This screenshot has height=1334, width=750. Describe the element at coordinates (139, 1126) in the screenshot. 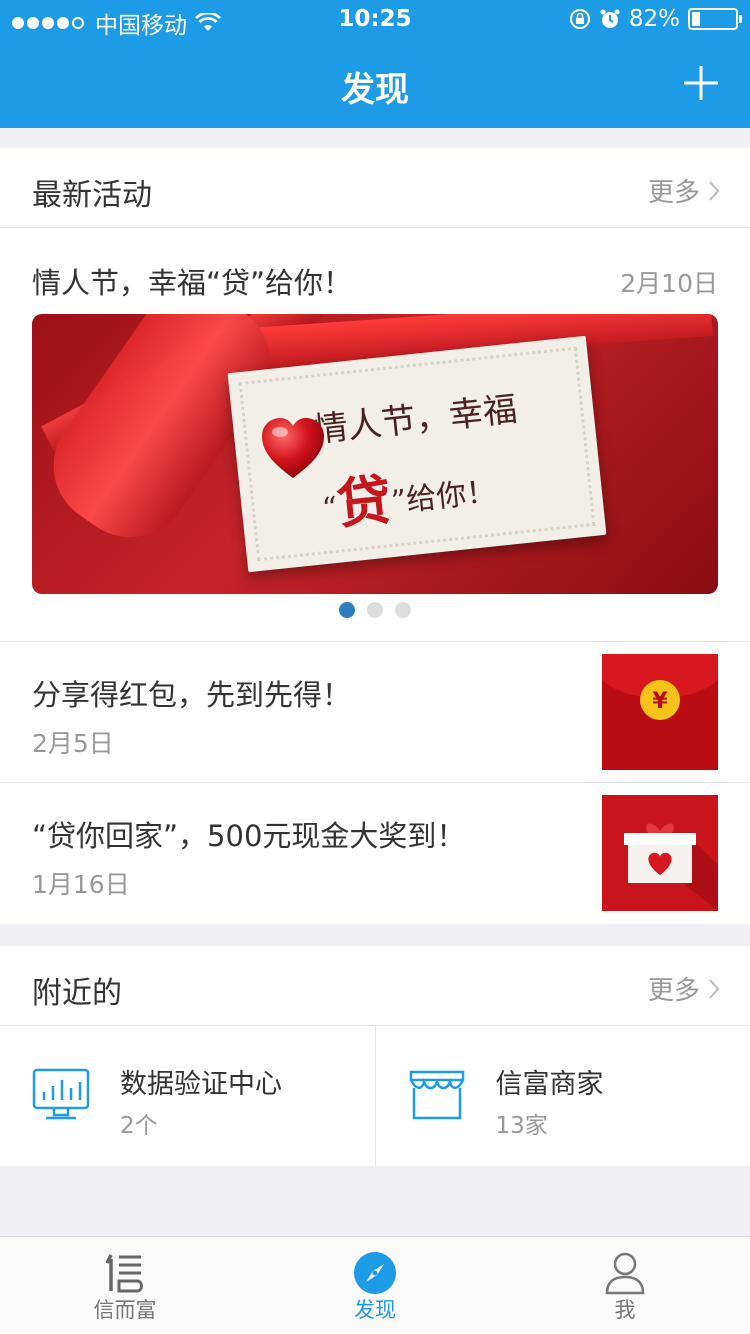

I see `nearby-count: 2个` at that location.